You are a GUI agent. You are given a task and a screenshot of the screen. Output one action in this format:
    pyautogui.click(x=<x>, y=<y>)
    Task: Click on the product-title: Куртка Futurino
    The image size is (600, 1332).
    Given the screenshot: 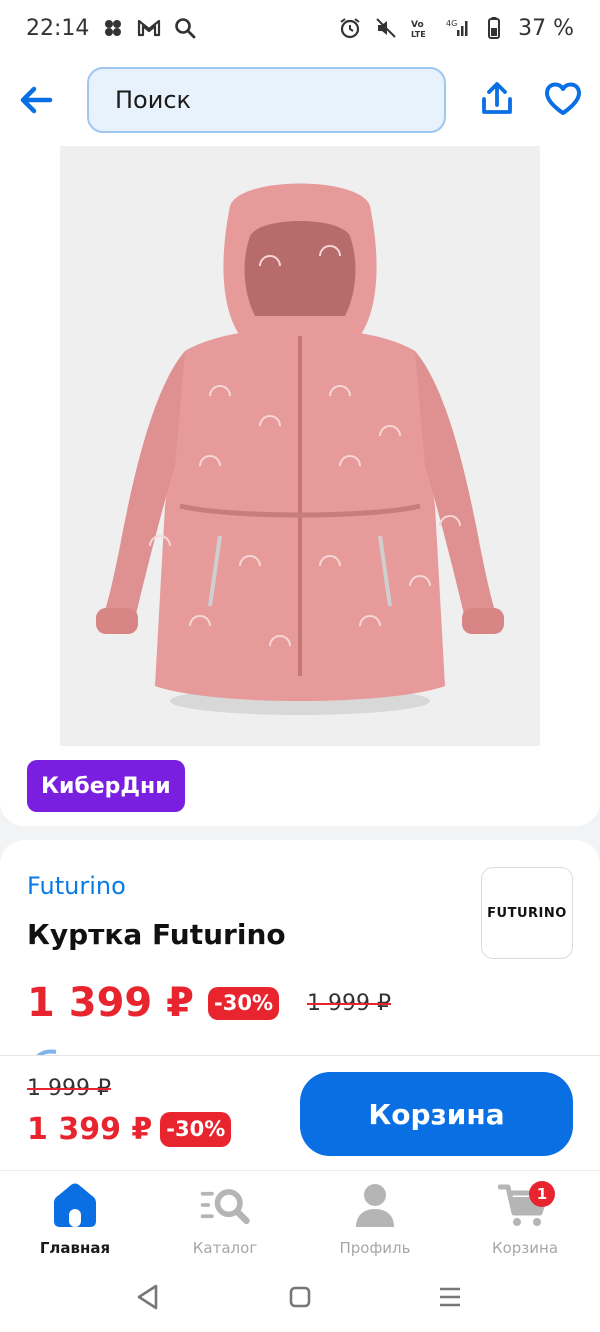 What is the action you would take?
    pyautogui.click(x=156, y=934)
    